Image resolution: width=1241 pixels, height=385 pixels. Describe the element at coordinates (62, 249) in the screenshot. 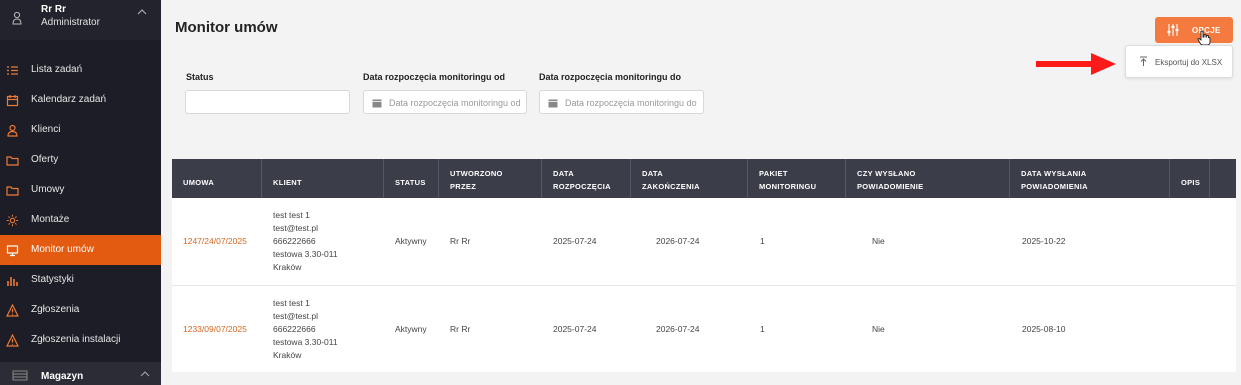

I see `sidebar-item-label: Monitor umów` at that location.